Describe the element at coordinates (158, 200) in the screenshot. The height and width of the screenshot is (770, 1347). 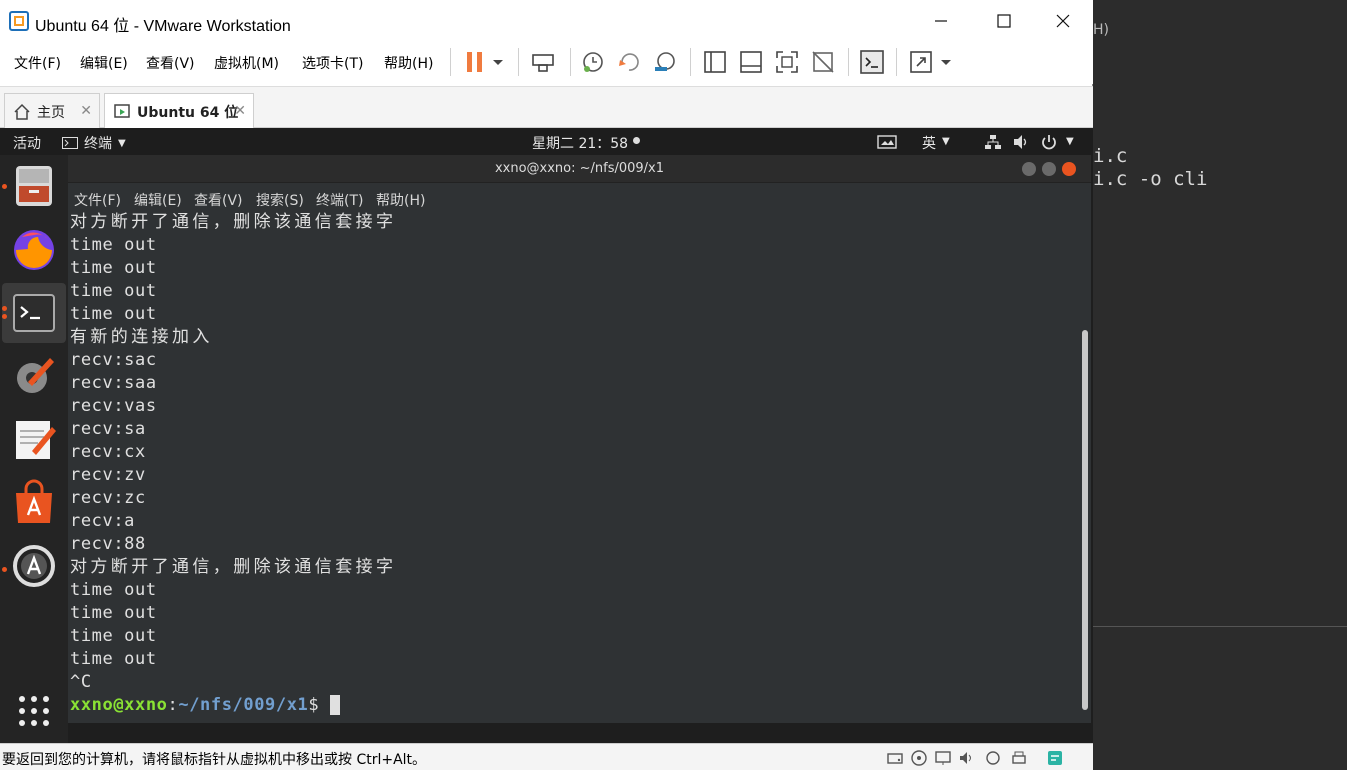
I see `terminal-menu-edit: 编辑(E)` at that location.